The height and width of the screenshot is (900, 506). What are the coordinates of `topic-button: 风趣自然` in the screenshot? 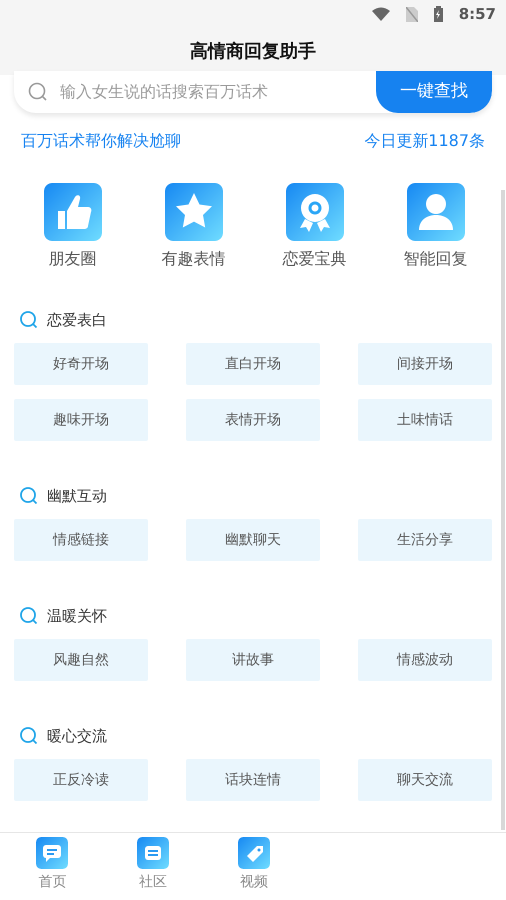 It's located at (81, 660).